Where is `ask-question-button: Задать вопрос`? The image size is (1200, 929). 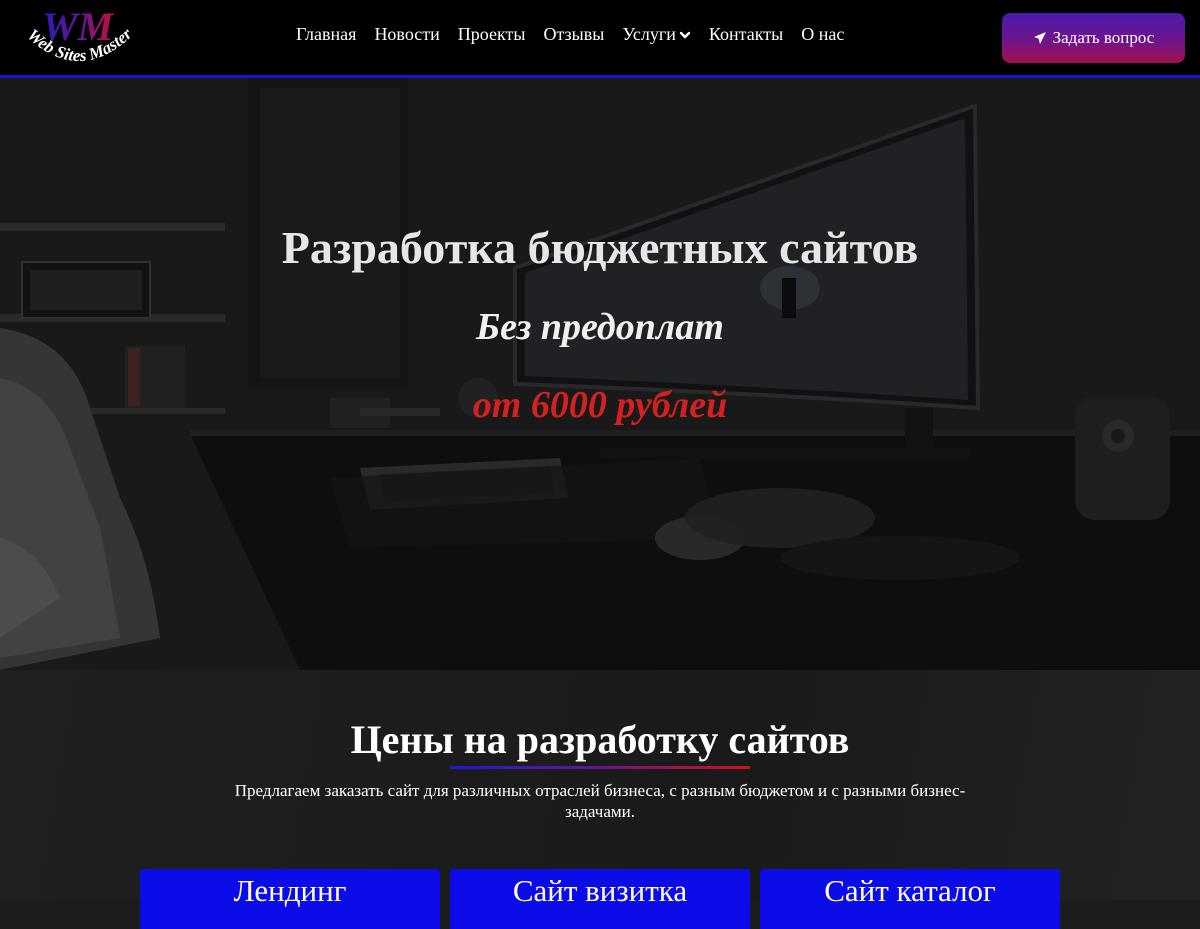
ask-question-button: Задать вопрос is located at coordinates (1093, 38).